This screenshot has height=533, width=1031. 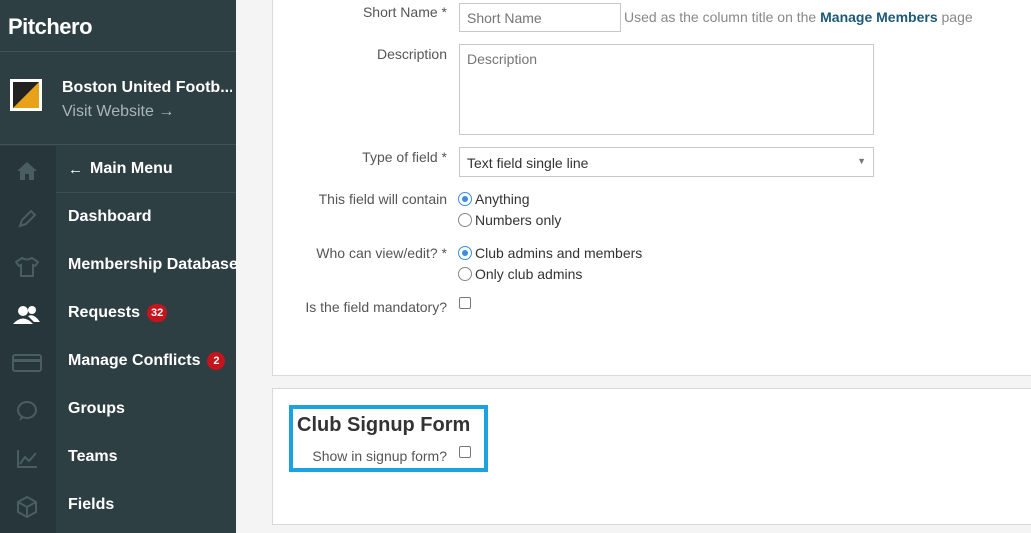 What do you see at coordinates (216, 361) in the screenshot?
I see `conflicts-count-badge: 2` at bounding box center [216, 361].